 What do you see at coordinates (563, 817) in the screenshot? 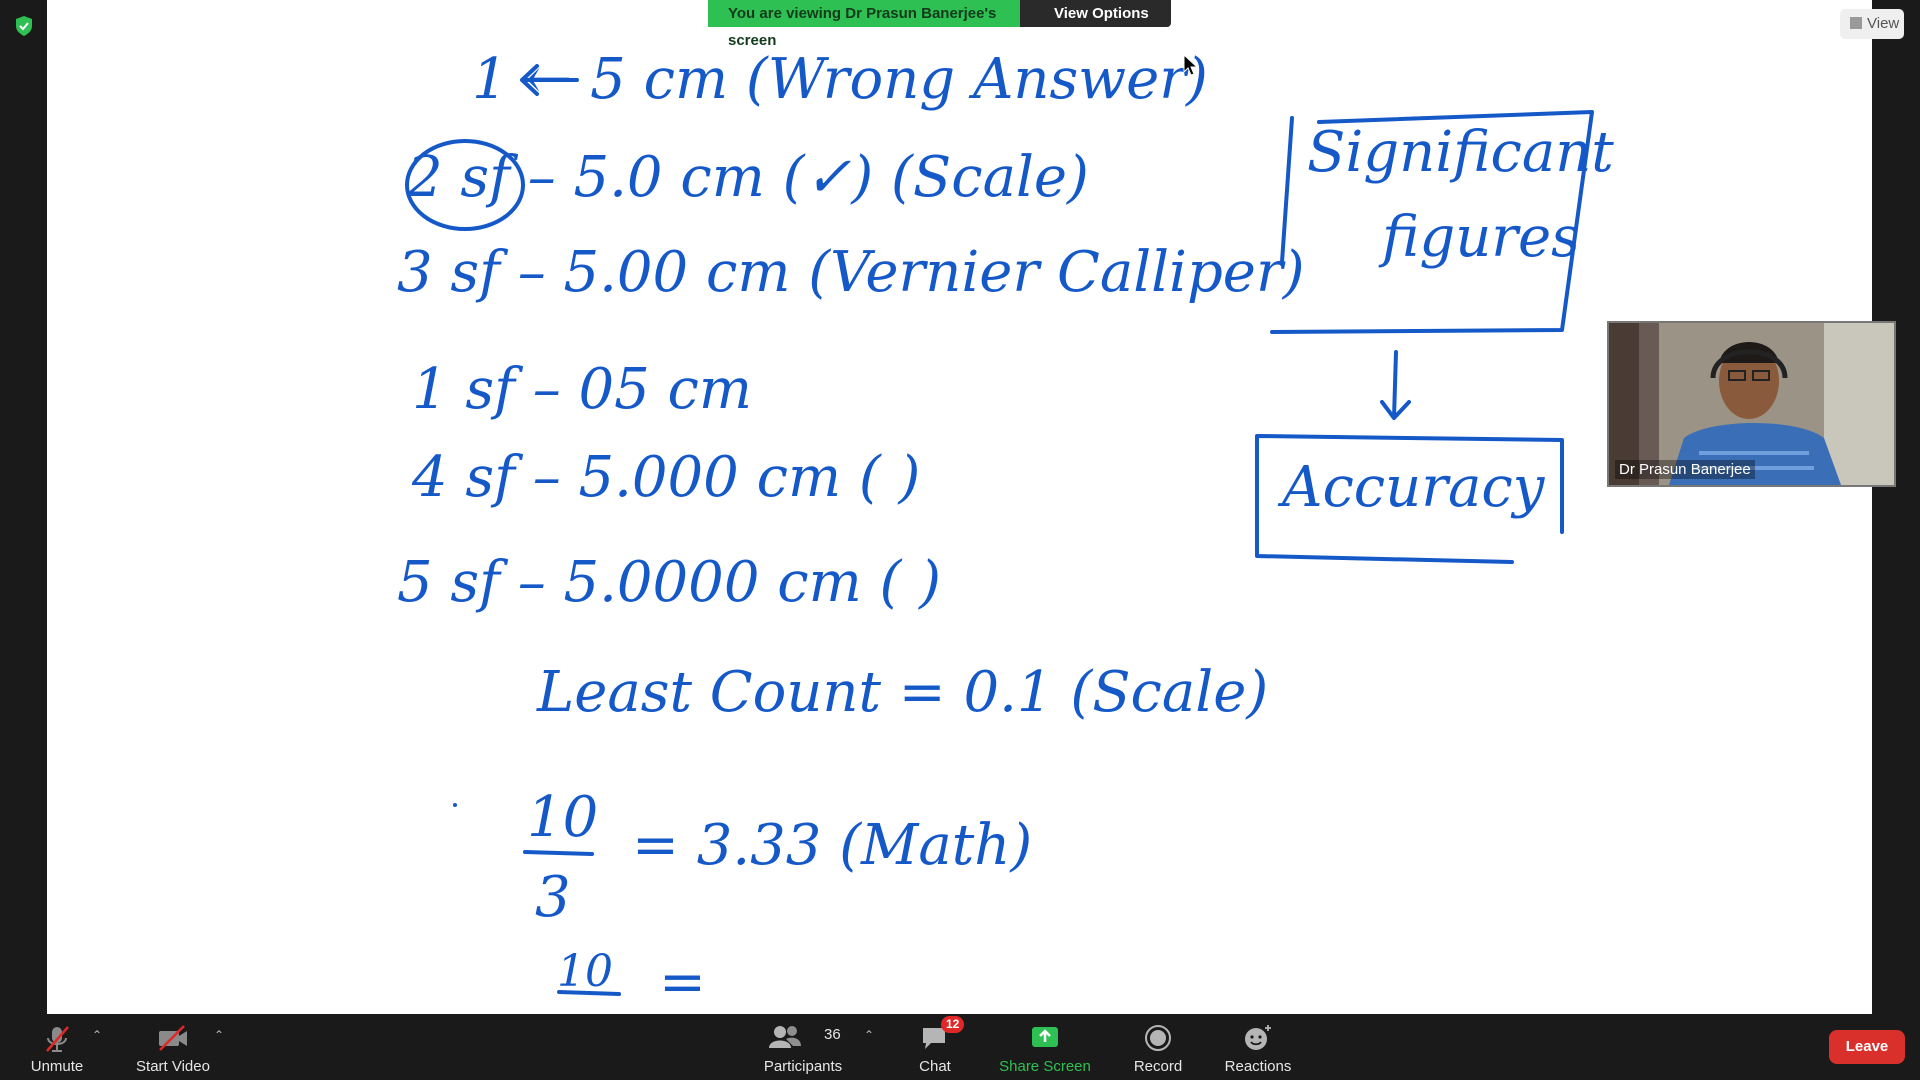
I see `fraction-numerator: 10` at bounding box center [563, 817].